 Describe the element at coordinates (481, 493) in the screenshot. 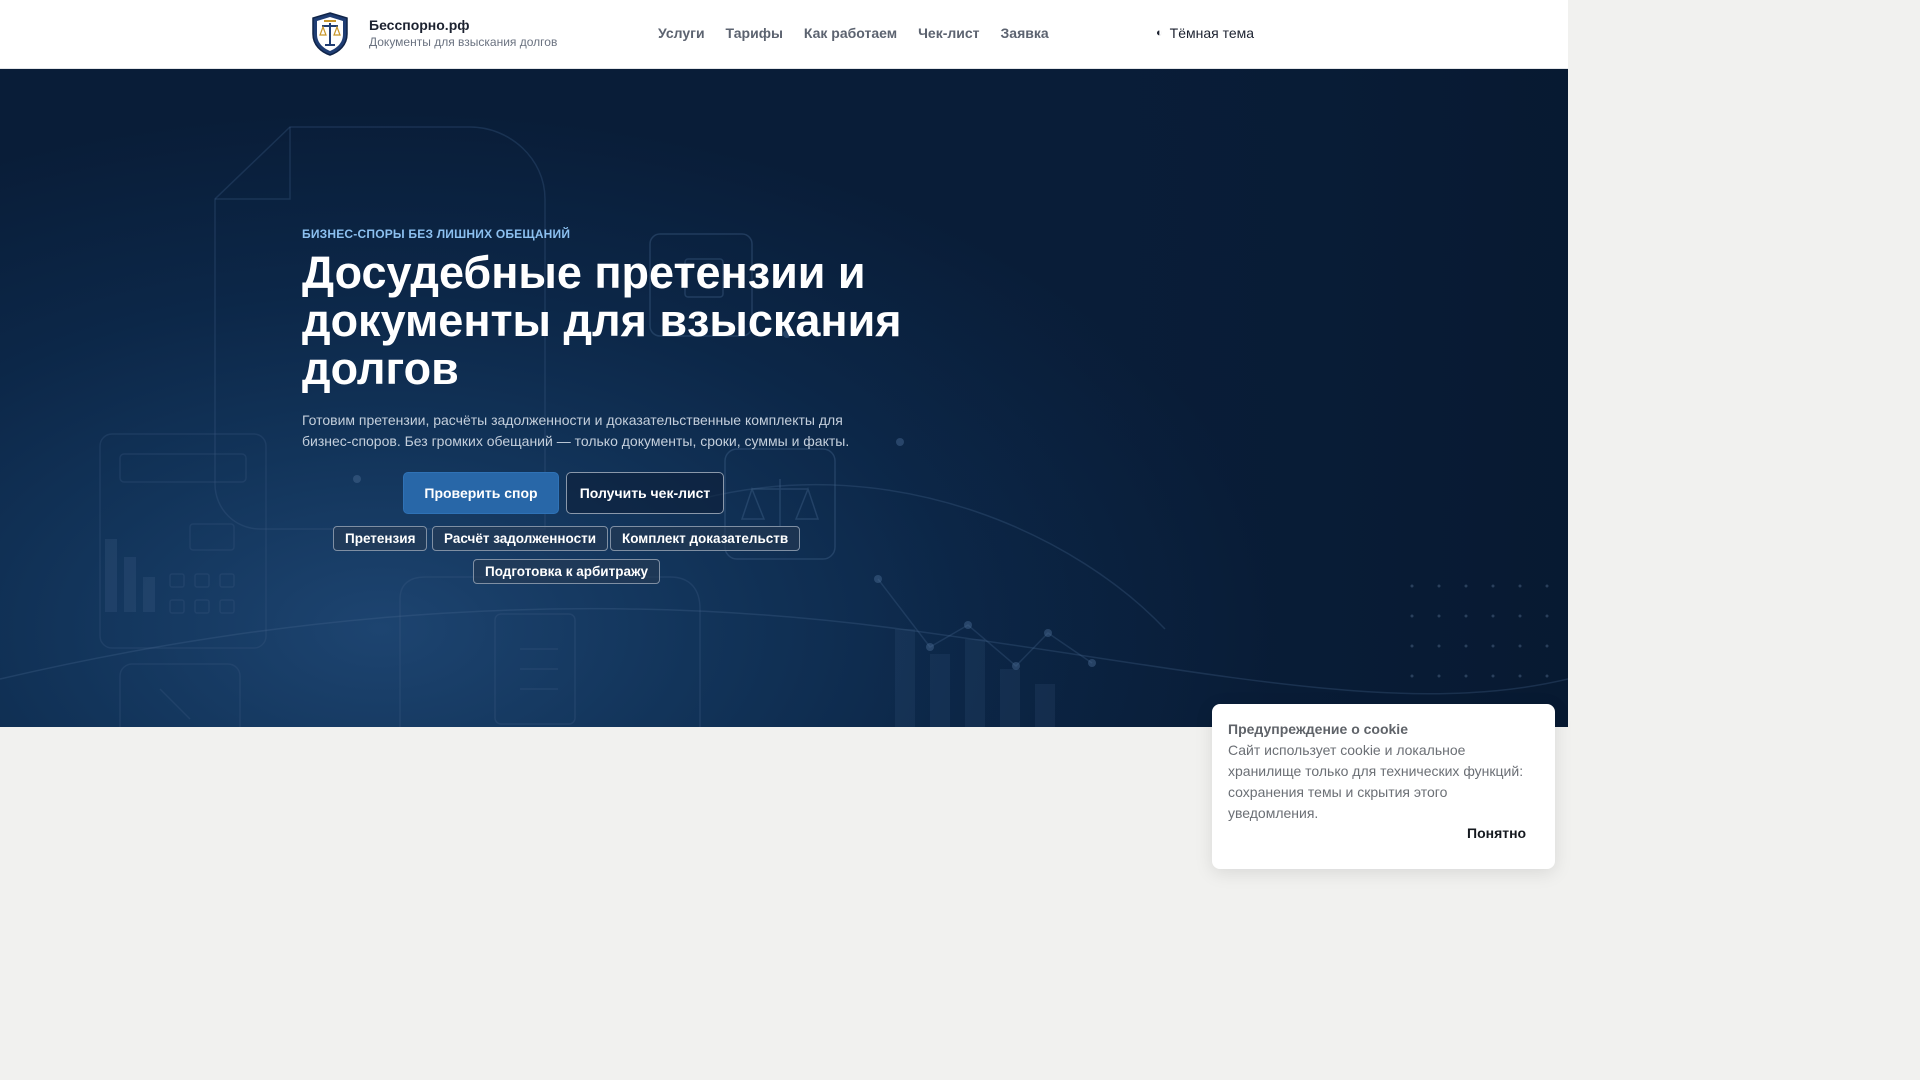

I see `check-dispute-button: Проверить спор` at that location.